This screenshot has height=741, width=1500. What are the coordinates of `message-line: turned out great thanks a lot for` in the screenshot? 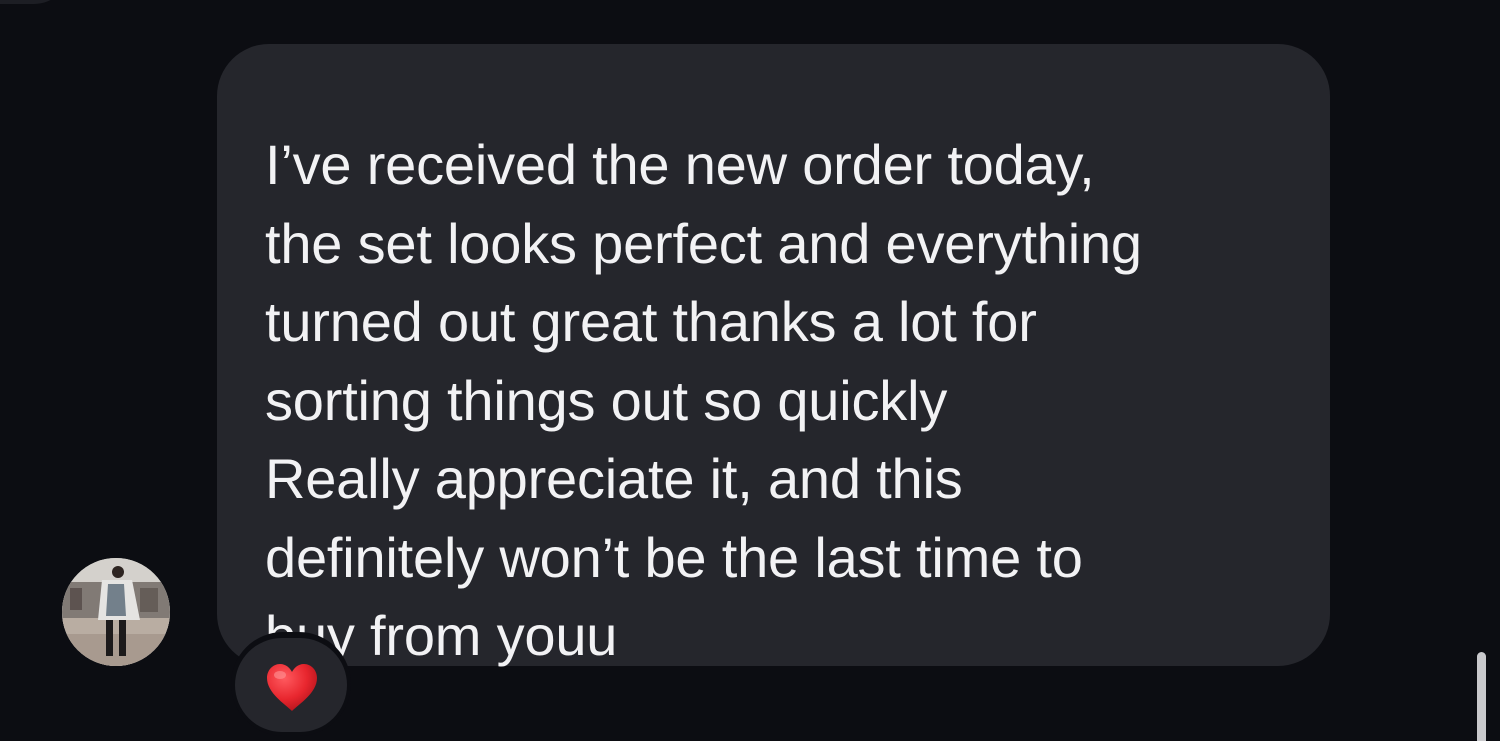 It's located at (651, 321).